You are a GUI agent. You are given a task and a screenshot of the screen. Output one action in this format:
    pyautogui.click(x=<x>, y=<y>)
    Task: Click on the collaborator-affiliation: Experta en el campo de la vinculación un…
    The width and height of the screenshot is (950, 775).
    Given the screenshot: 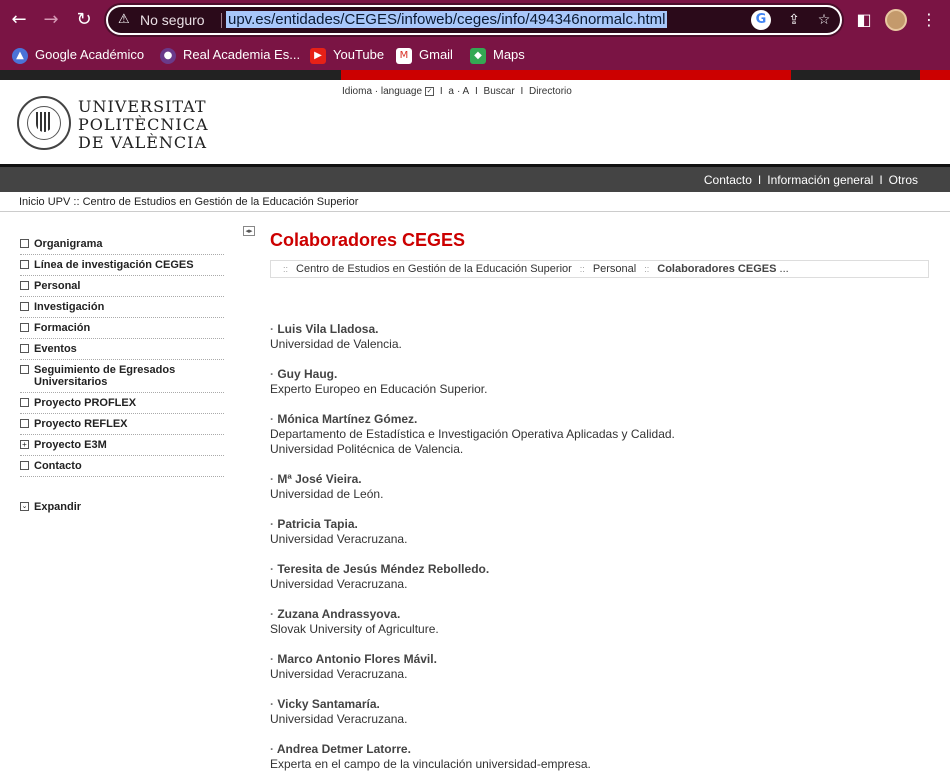 What is the action you would take?
    pyautogui.click(x=430, y=764)
    